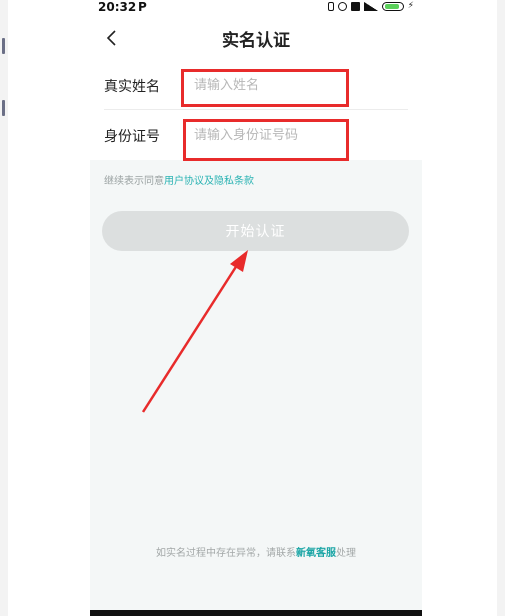  I want to click on customer-service-link: 新氧客服, so click(316, 553).